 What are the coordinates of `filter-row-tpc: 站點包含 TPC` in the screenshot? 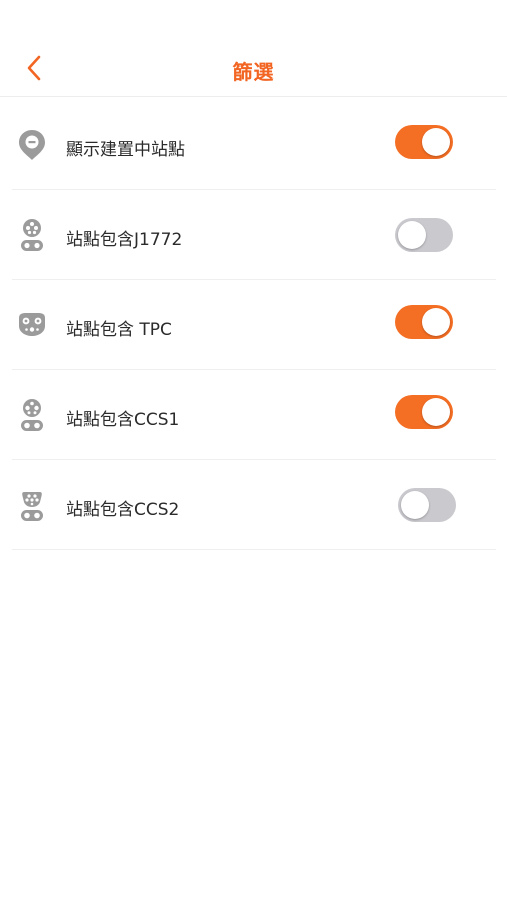 It's located at (254, 325).